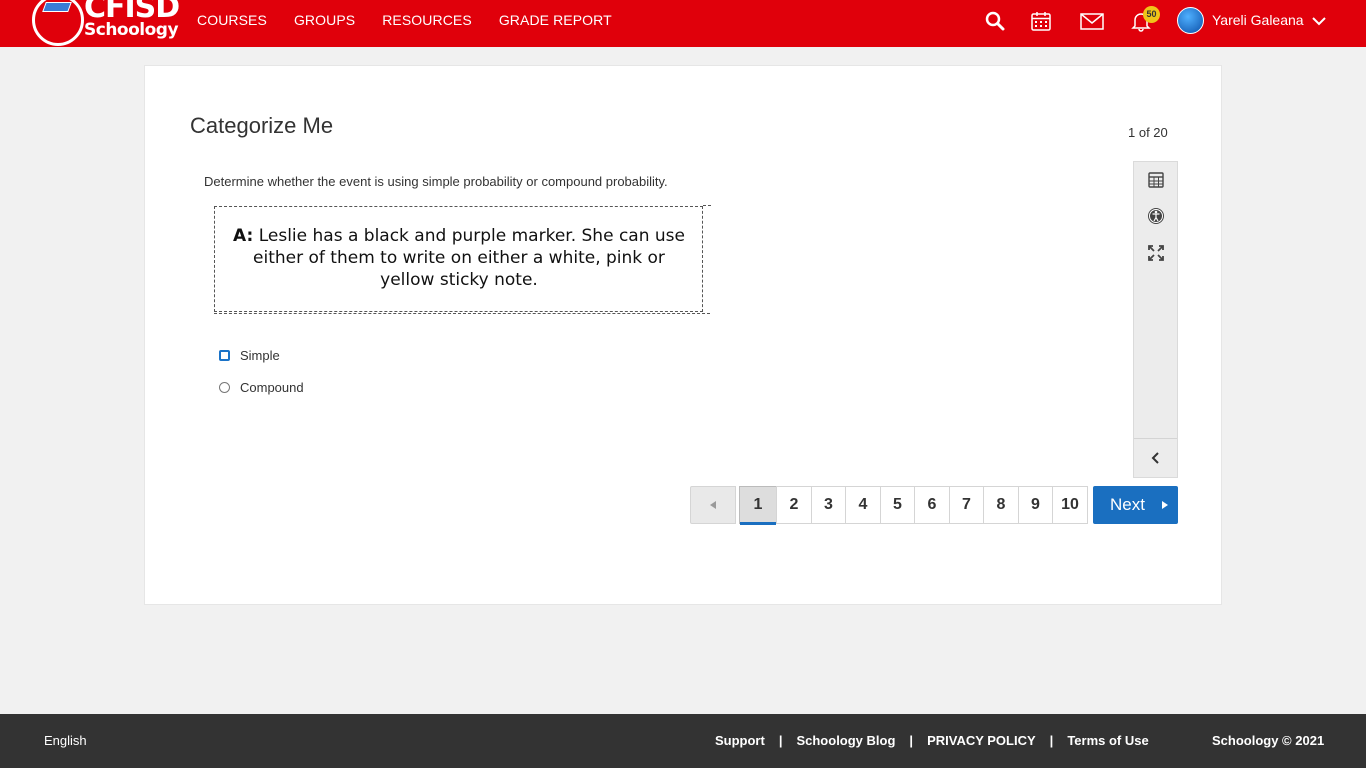 The image size is (1366, 768). I want to click on main-nav: COURSES GROUPS RESOURCES GRADE REPORT, so click(418, 20).